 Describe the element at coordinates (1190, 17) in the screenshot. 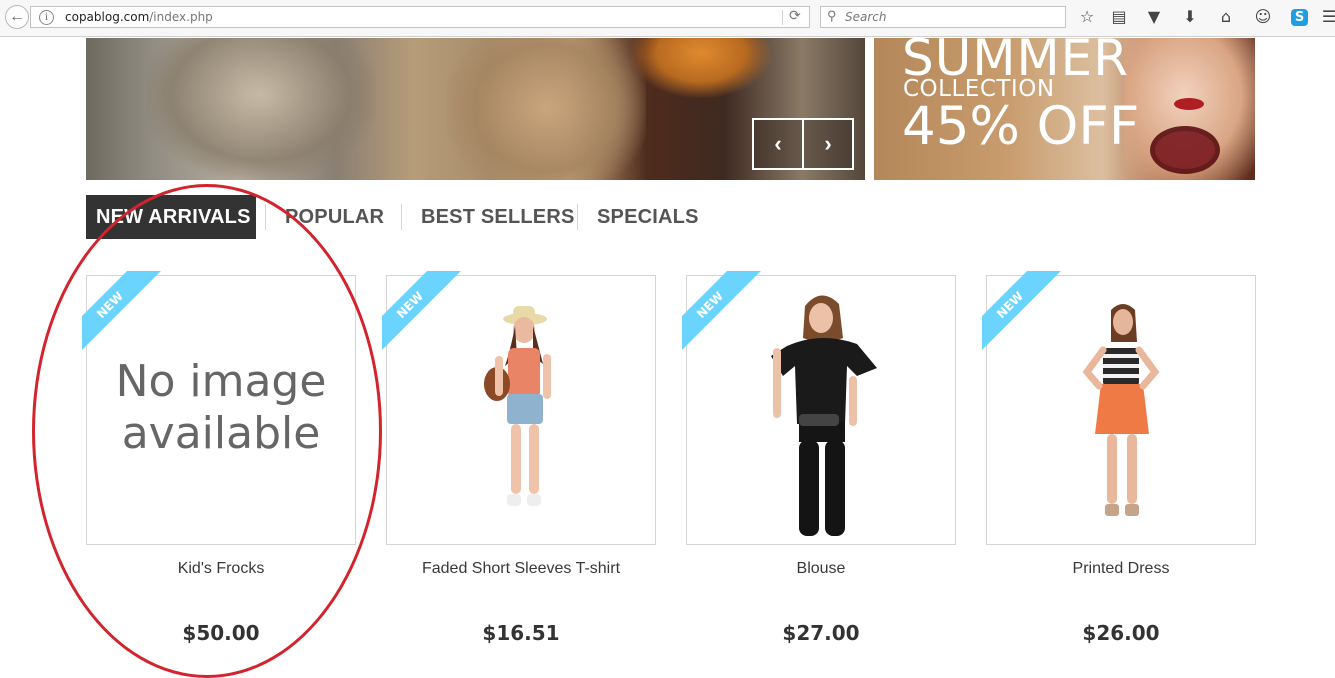

I see `download-icon: ⬇` at that location.